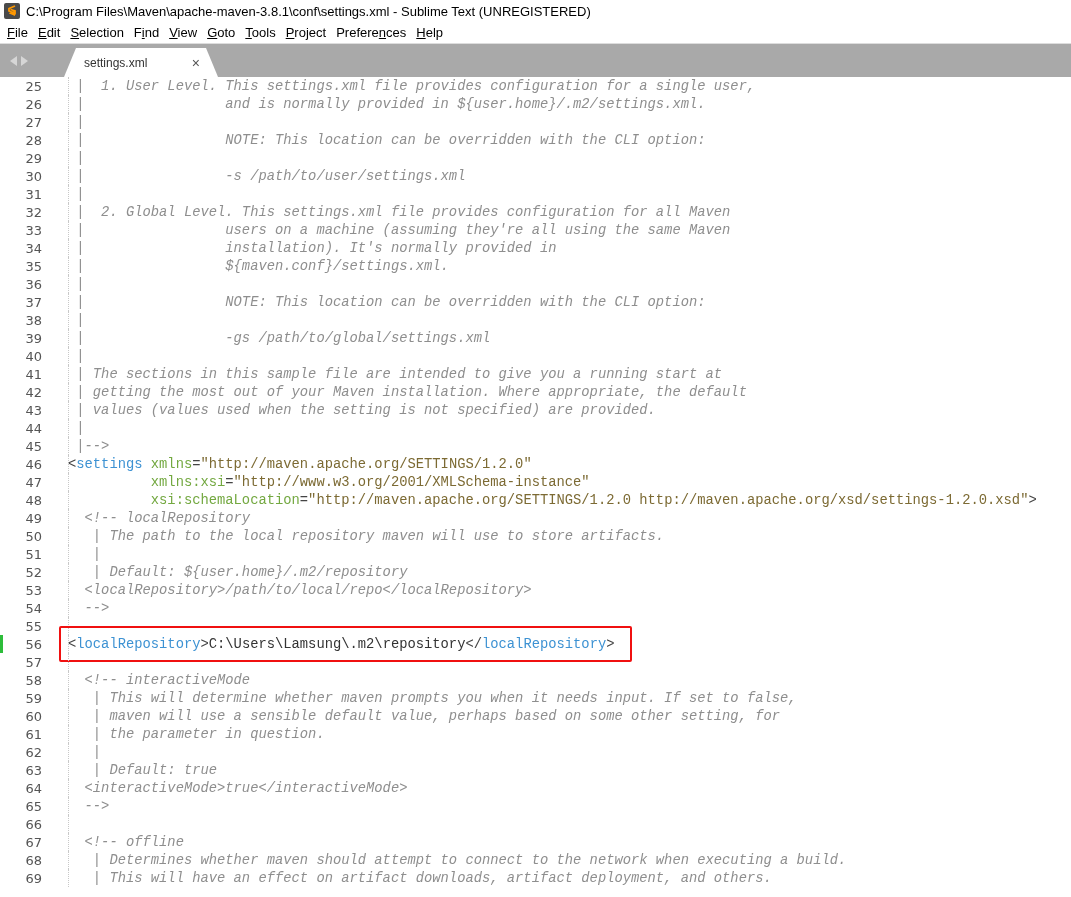  I want to click on line-number: 27, so click(33, 122).